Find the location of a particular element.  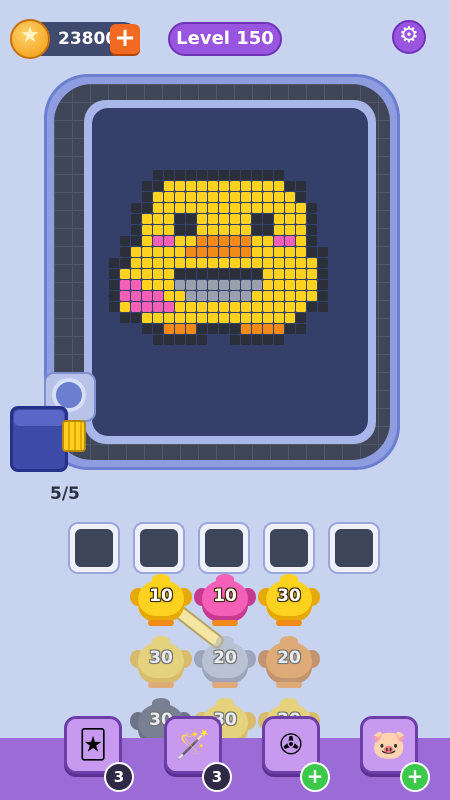

fan-add-badge: + is located at coordinates (315, 777).